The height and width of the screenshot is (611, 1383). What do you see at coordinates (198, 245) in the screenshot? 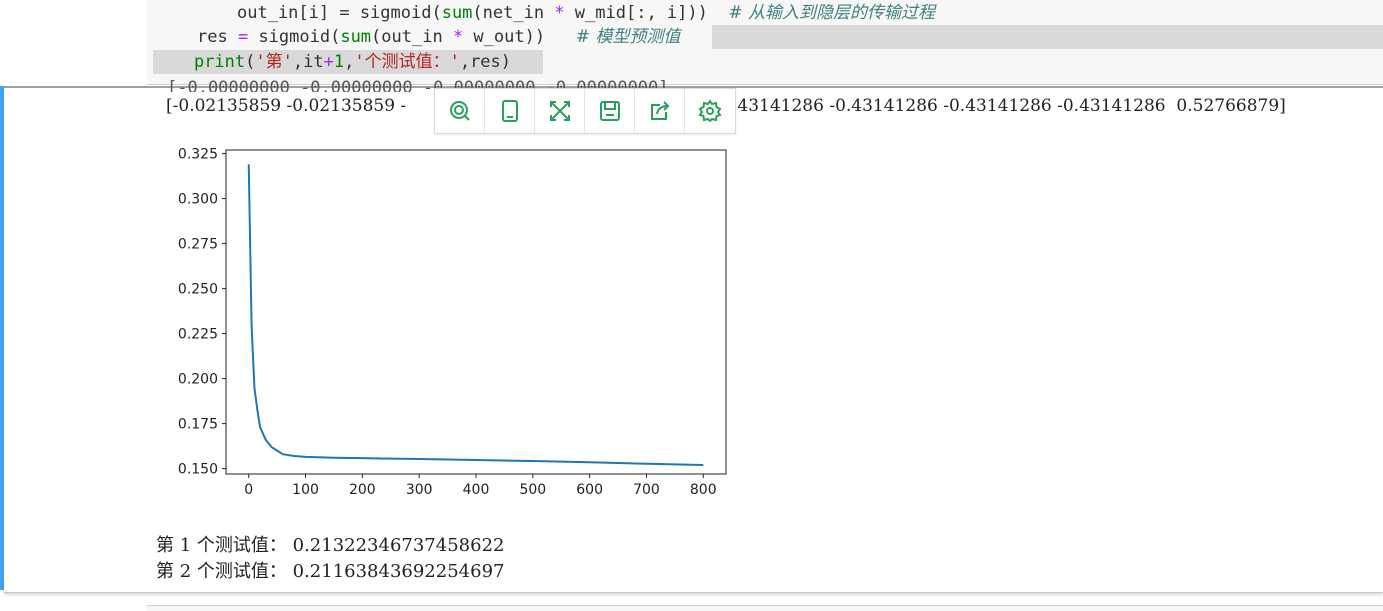
I see `y-tick-label: 0.275` at bounding box center [198, 245].